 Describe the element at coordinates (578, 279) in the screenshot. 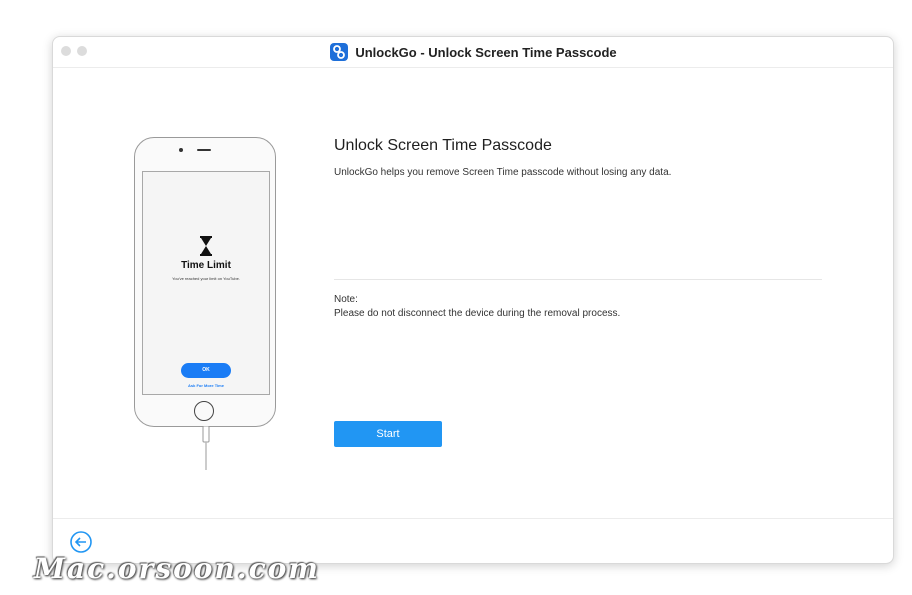

I see `section-divider` at that location.